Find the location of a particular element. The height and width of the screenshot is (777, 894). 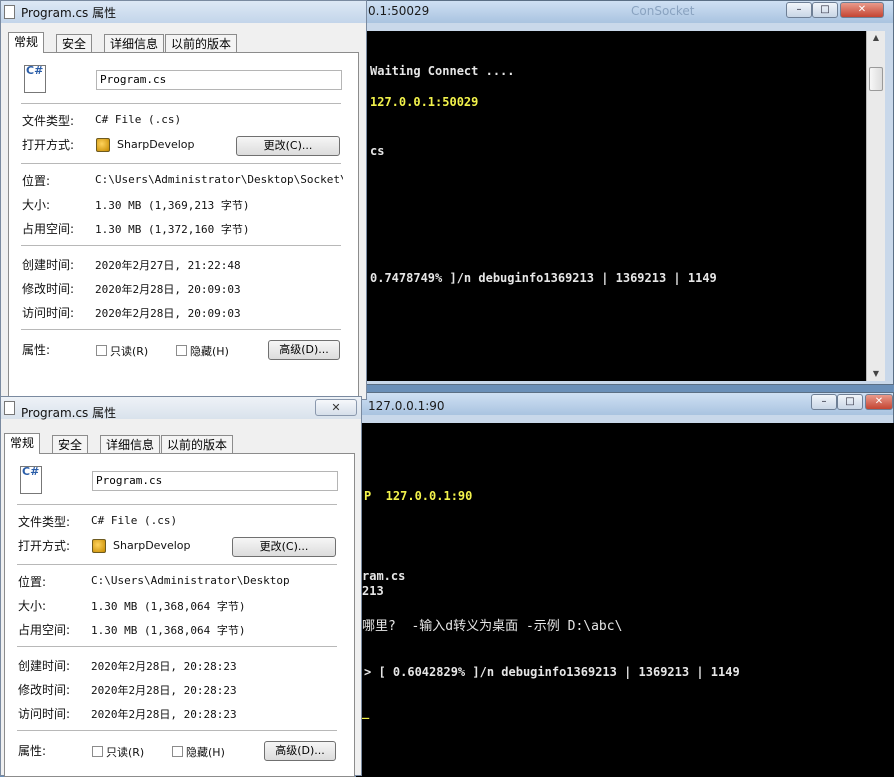

modified-label: 修改时间: is located at coordinates (44, 690).